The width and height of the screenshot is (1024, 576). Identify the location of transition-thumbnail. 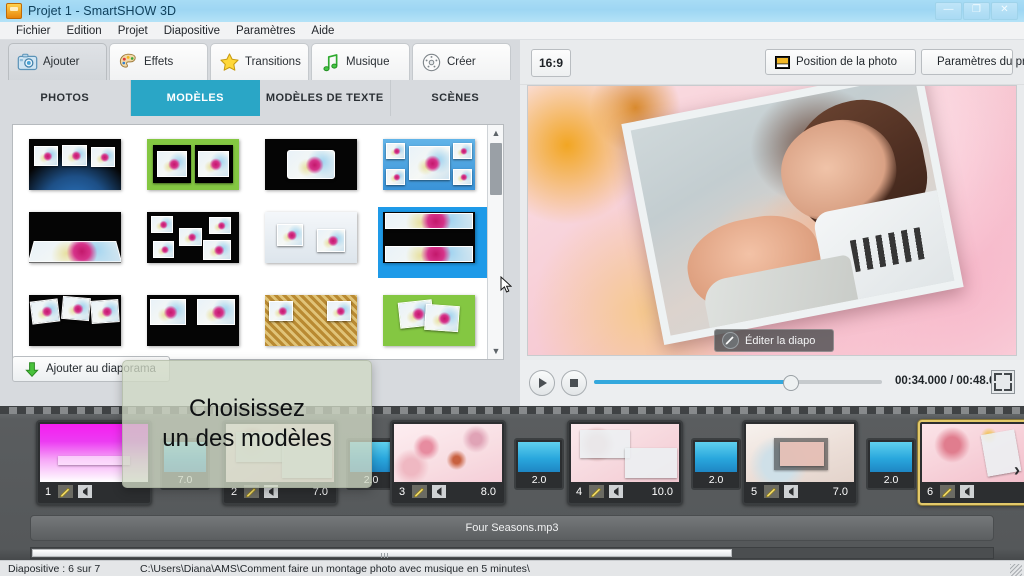
(891, 457).